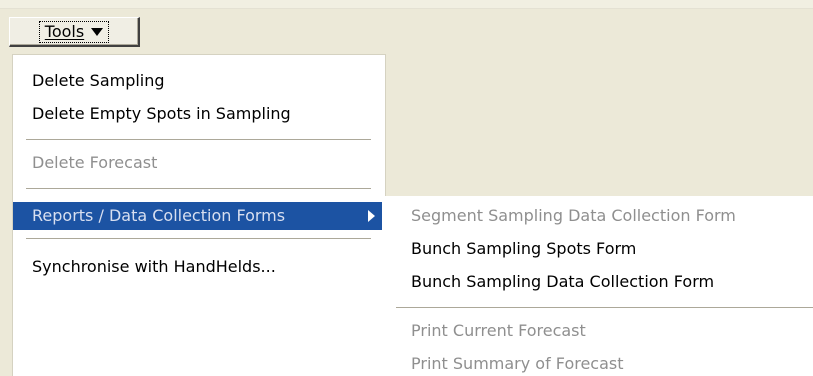 This screenshot has width=813, height=376. I want to click on menu-item-reports-data-collection-forms: Reports / Data Collection Forms, so click(199, 216).